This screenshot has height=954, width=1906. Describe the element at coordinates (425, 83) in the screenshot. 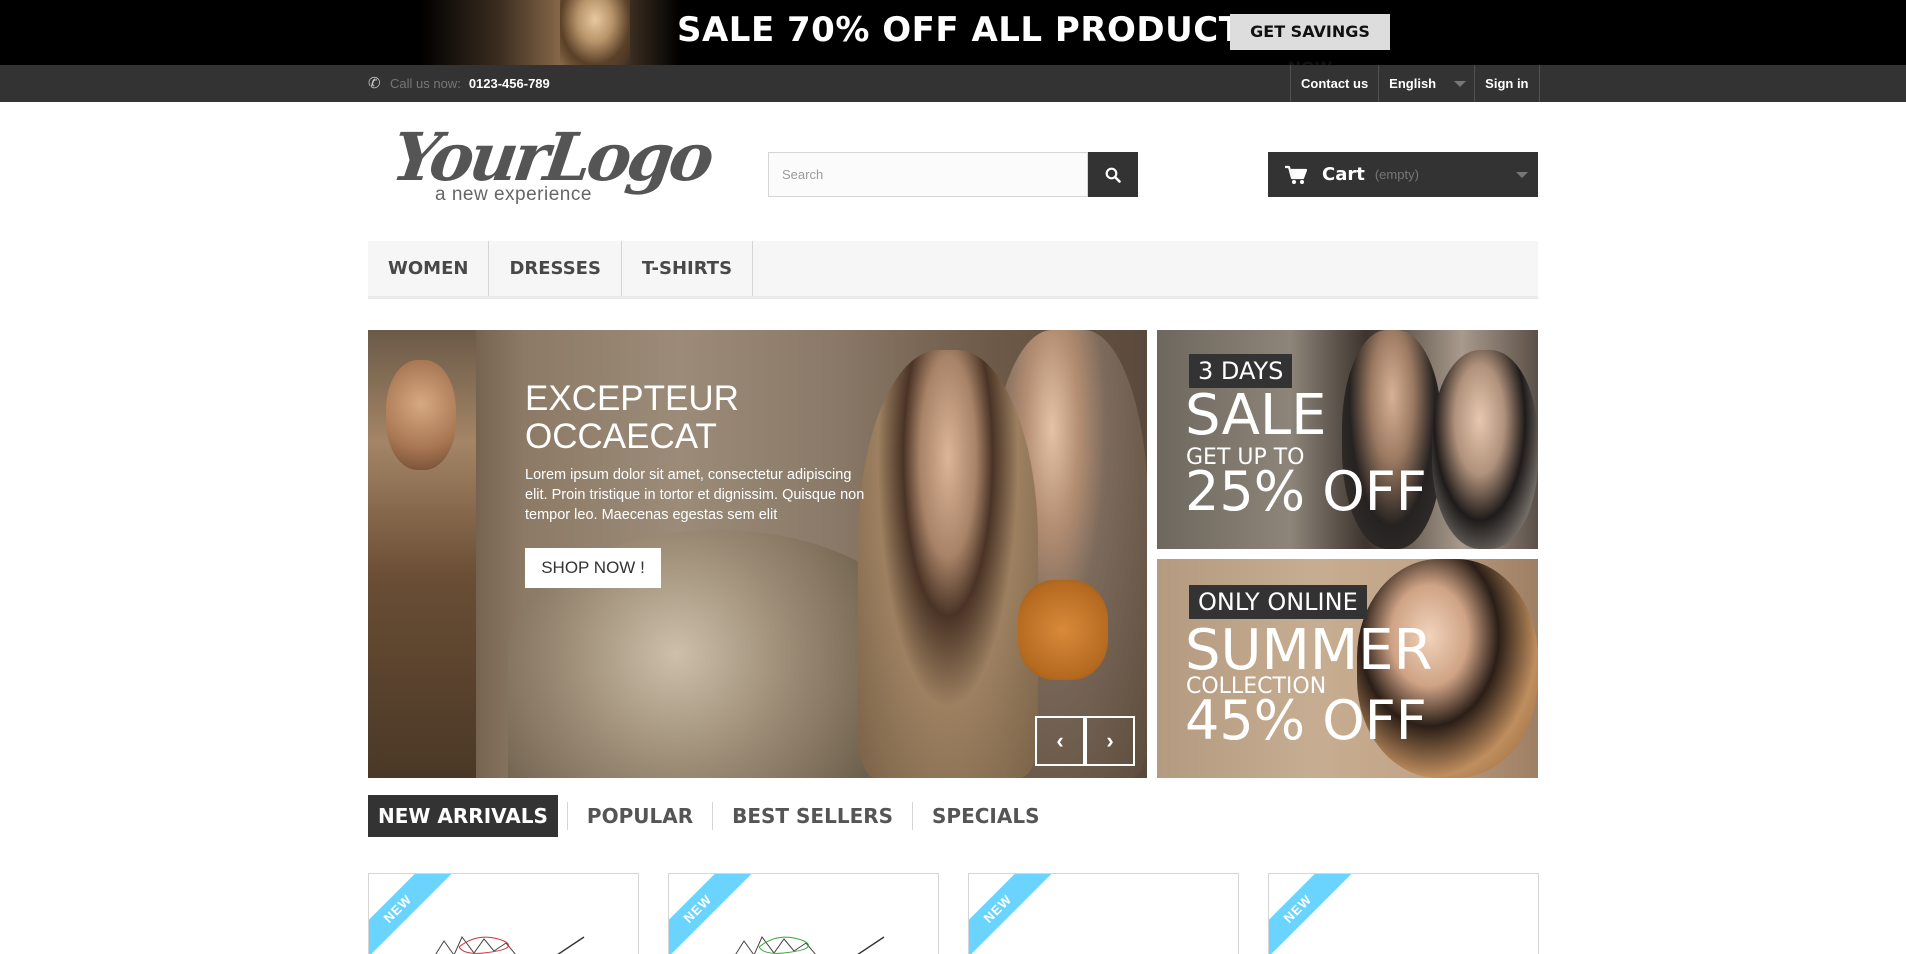

I see `call-label: Call us now:` at that location.